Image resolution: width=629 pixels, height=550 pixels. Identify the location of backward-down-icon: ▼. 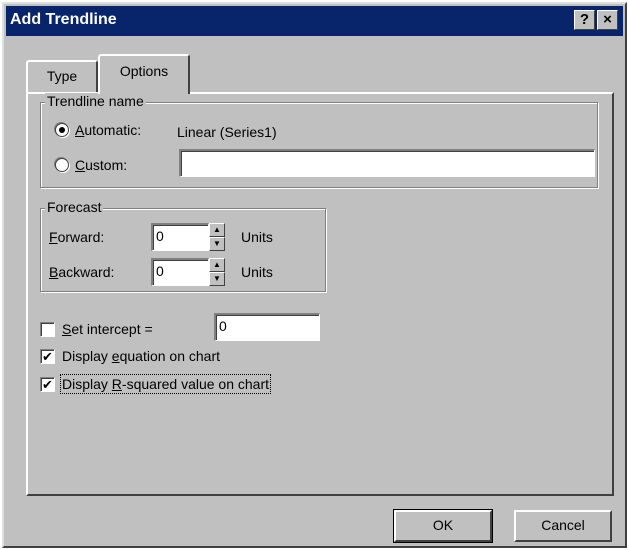
(217, 279).